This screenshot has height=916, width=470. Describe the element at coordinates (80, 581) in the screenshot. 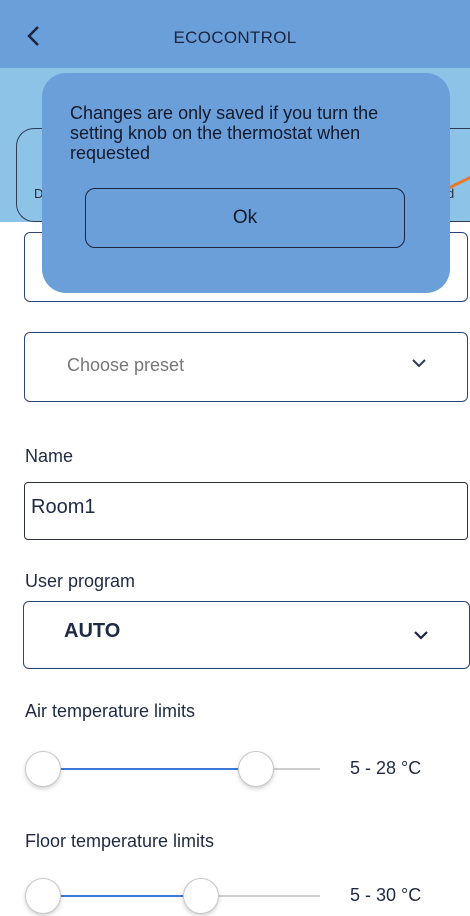

I see `user-program-label: User program` at that location.